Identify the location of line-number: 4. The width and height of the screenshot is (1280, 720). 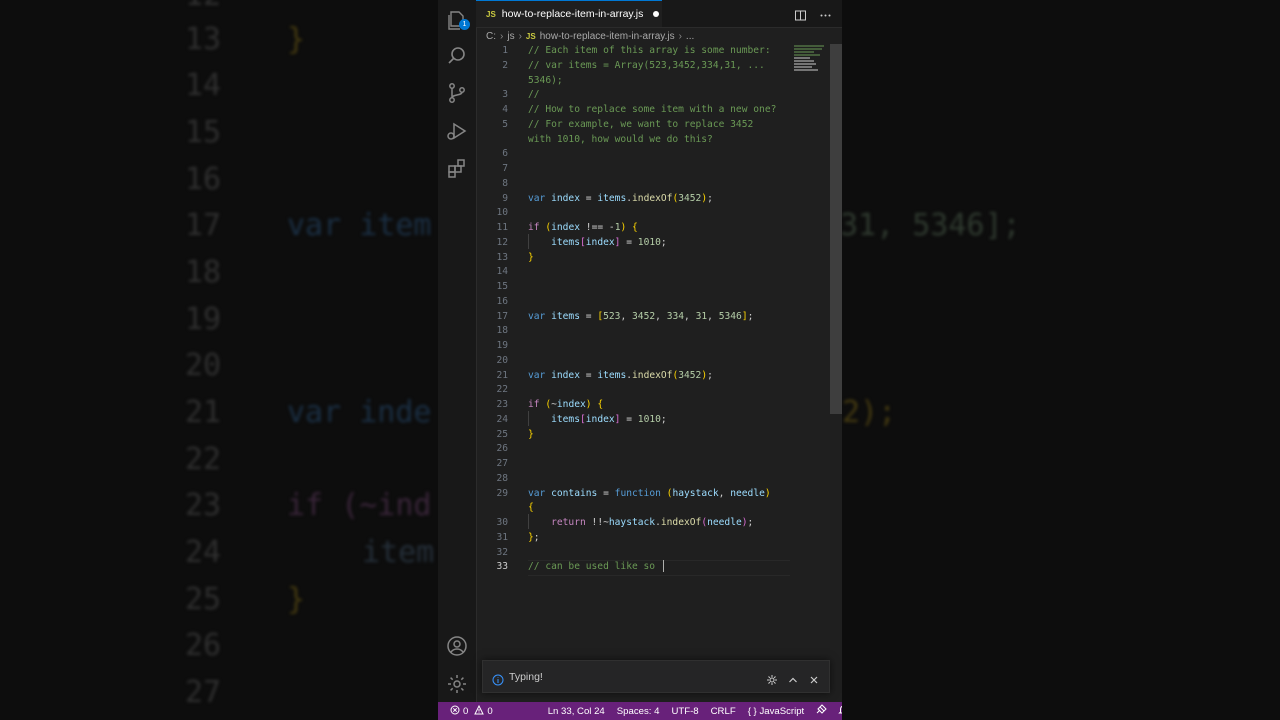
(505, 109).